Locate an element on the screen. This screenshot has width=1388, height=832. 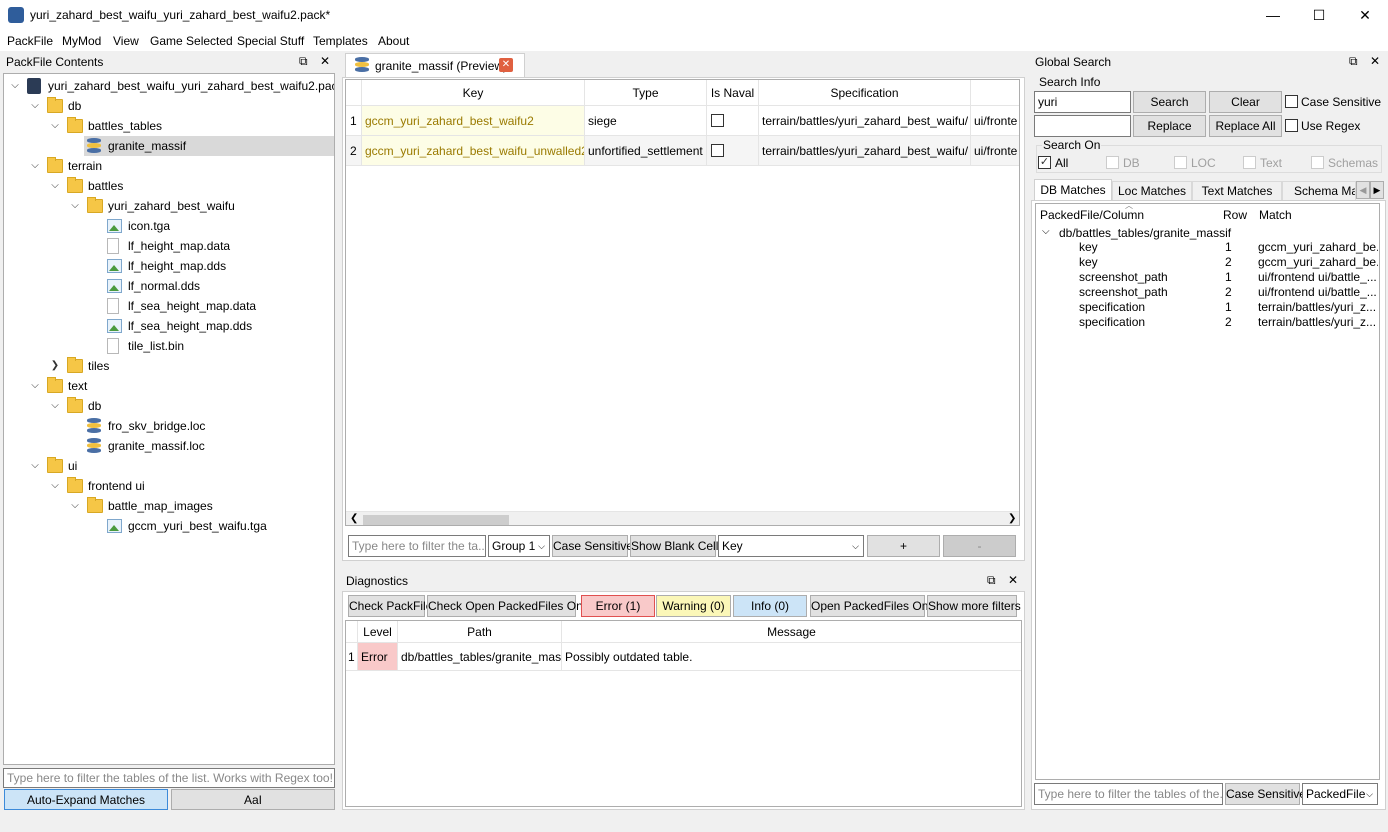
col-header-extra is located at coordinates (995, 93).